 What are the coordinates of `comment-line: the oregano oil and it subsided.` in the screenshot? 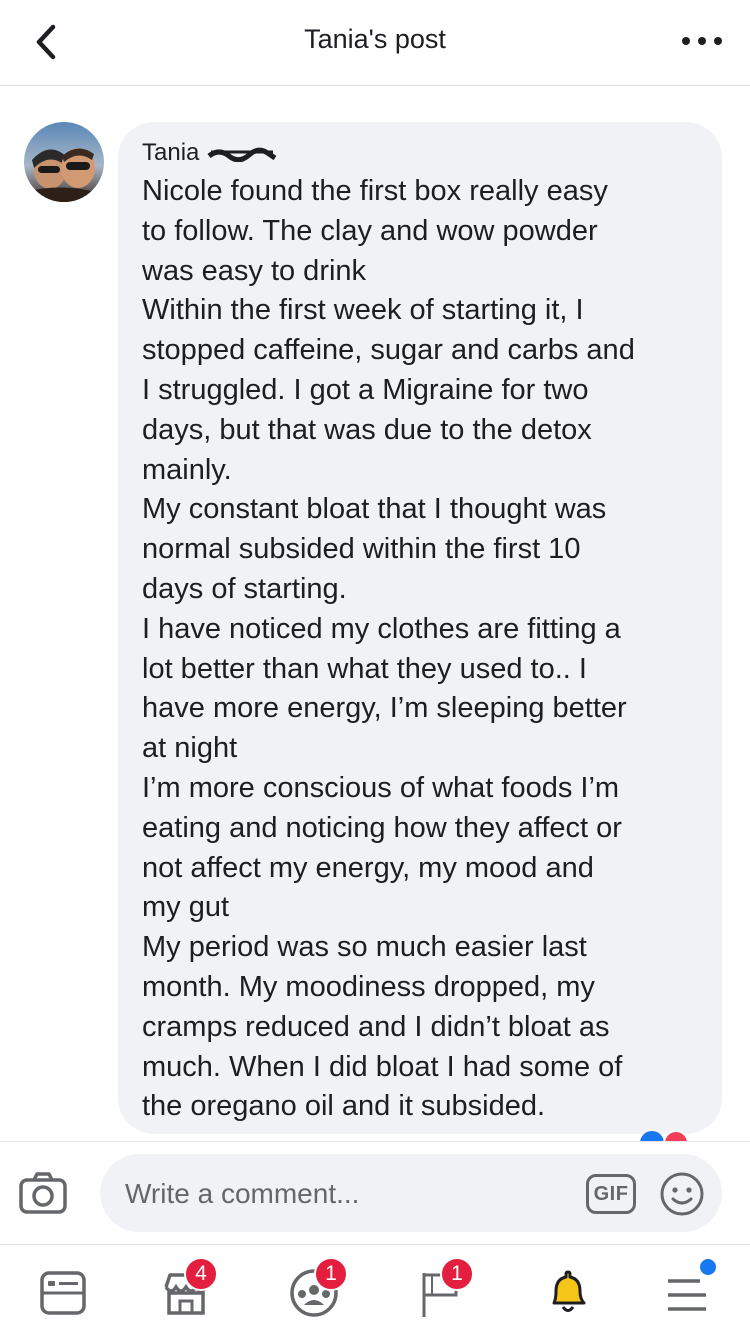 It's located at (344, 1106).